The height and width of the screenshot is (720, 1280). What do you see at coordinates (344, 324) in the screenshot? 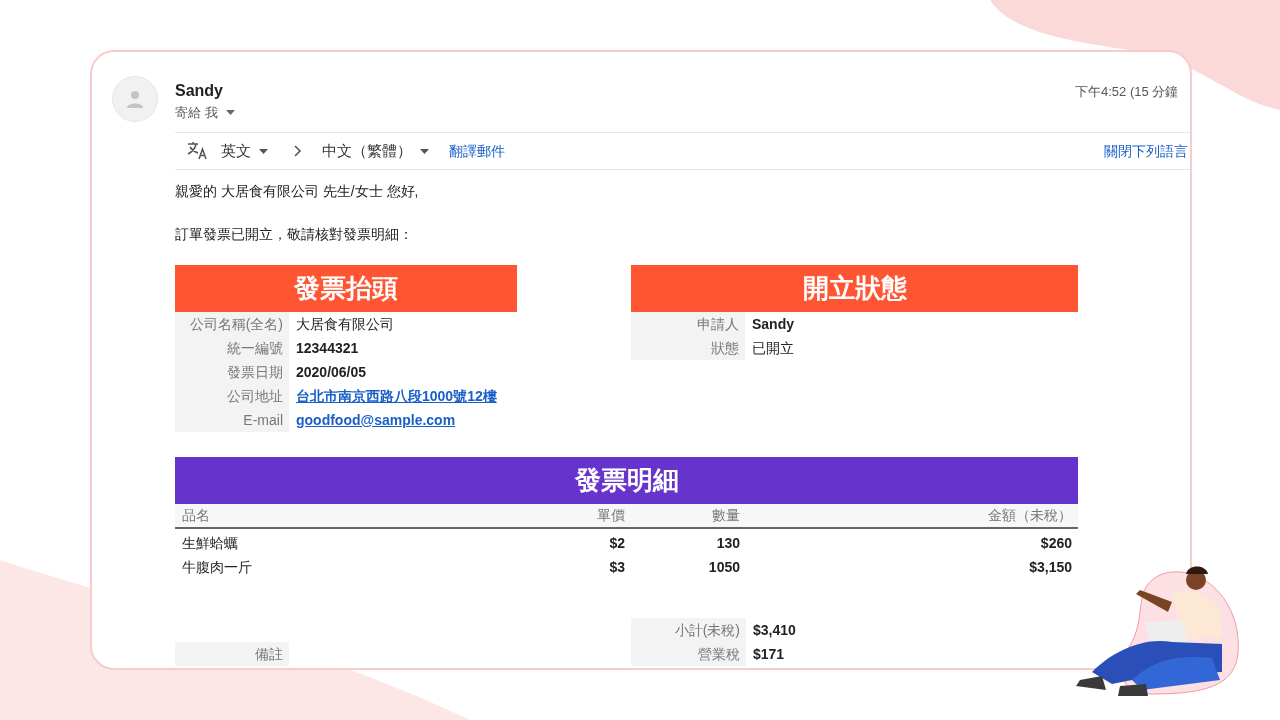
I see `field-value: 大居食有限公司` at bounding box center [344, 324].